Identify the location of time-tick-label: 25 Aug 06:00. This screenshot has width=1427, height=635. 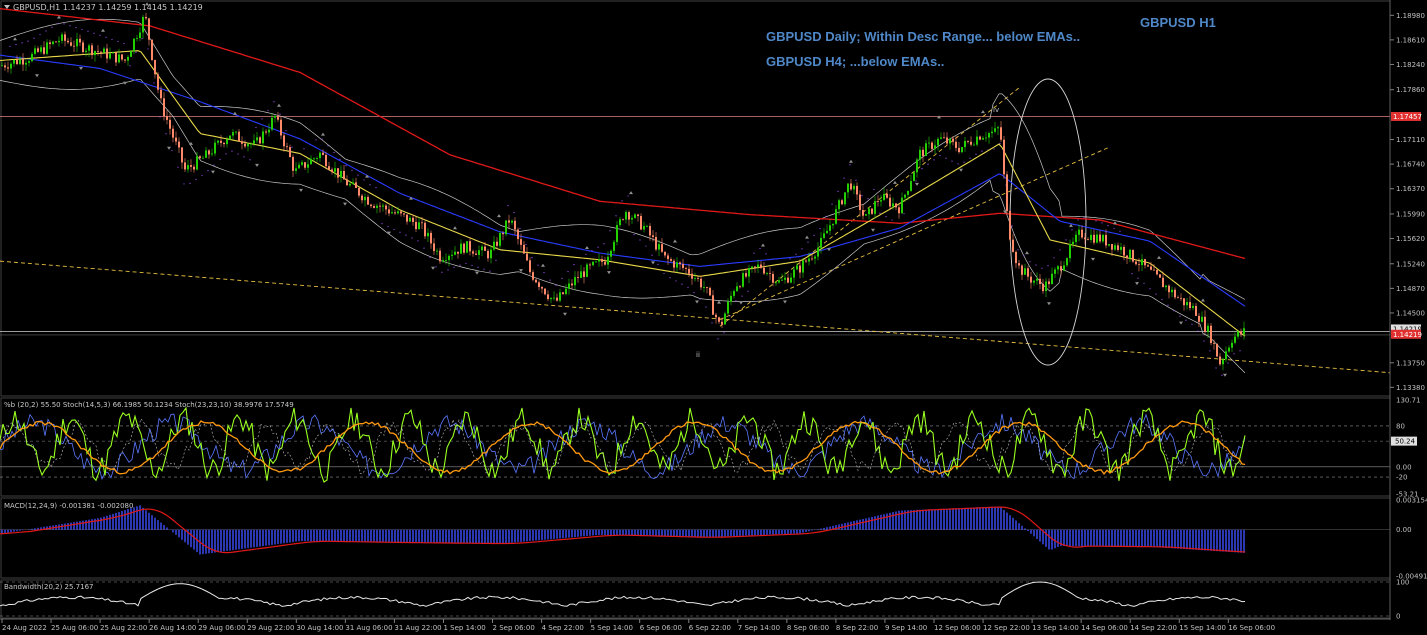
(74, 628).